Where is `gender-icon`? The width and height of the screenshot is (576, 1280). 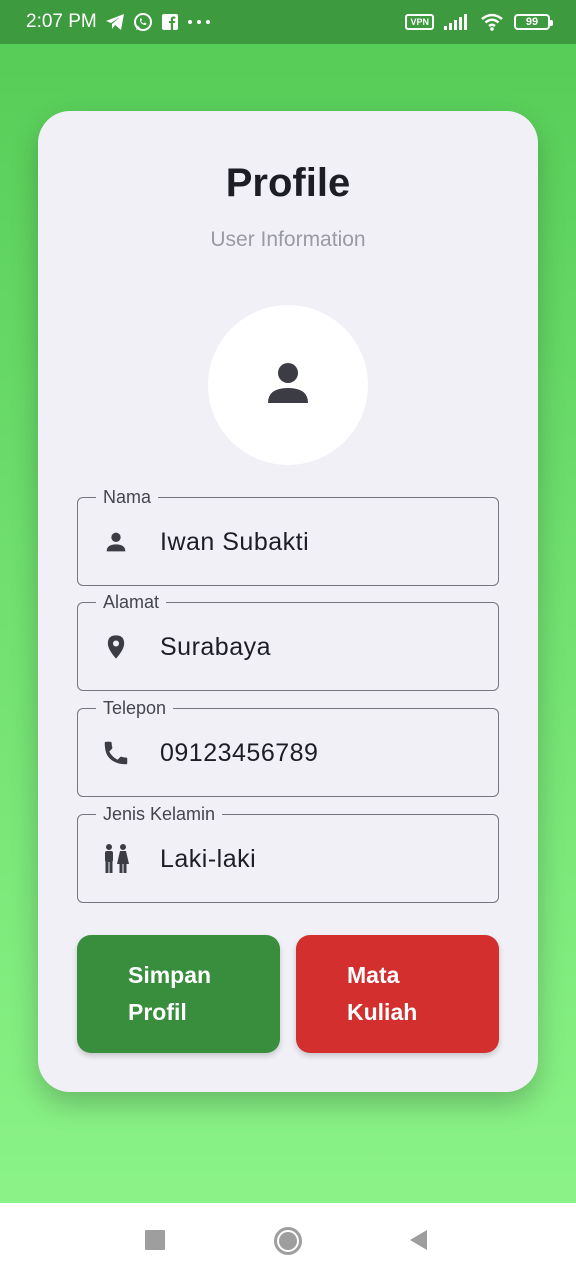
gender-icon is located at coordinates (116, 859).